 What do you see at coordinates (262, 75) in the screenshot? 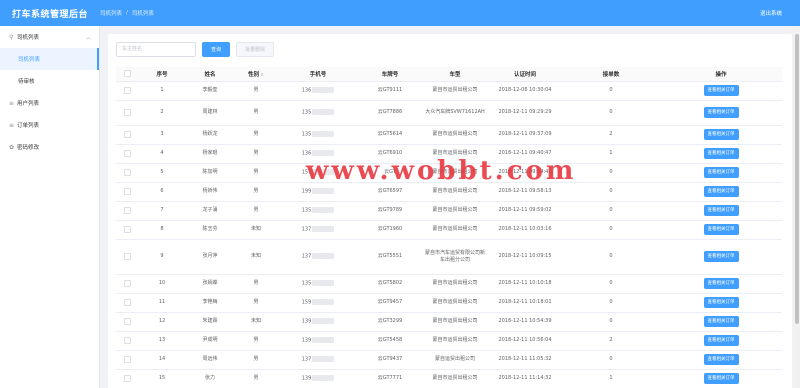
I see `sort-icon: ⇕` at bounding box center [262, 75].